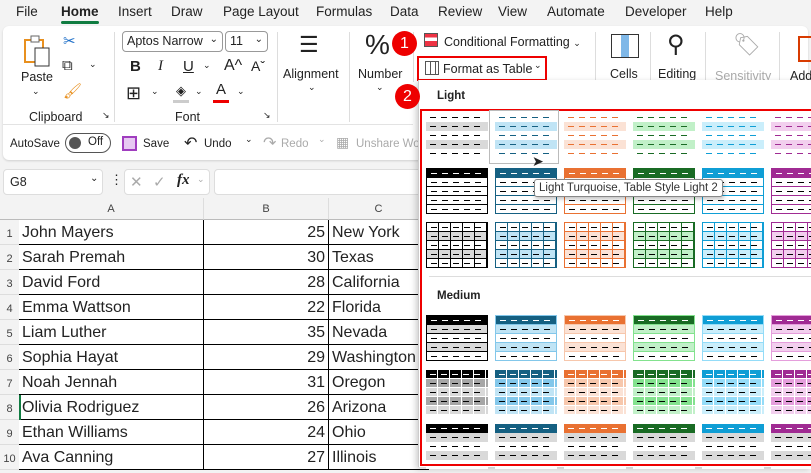  I want to click on row-header: 8, so click(9, 407).